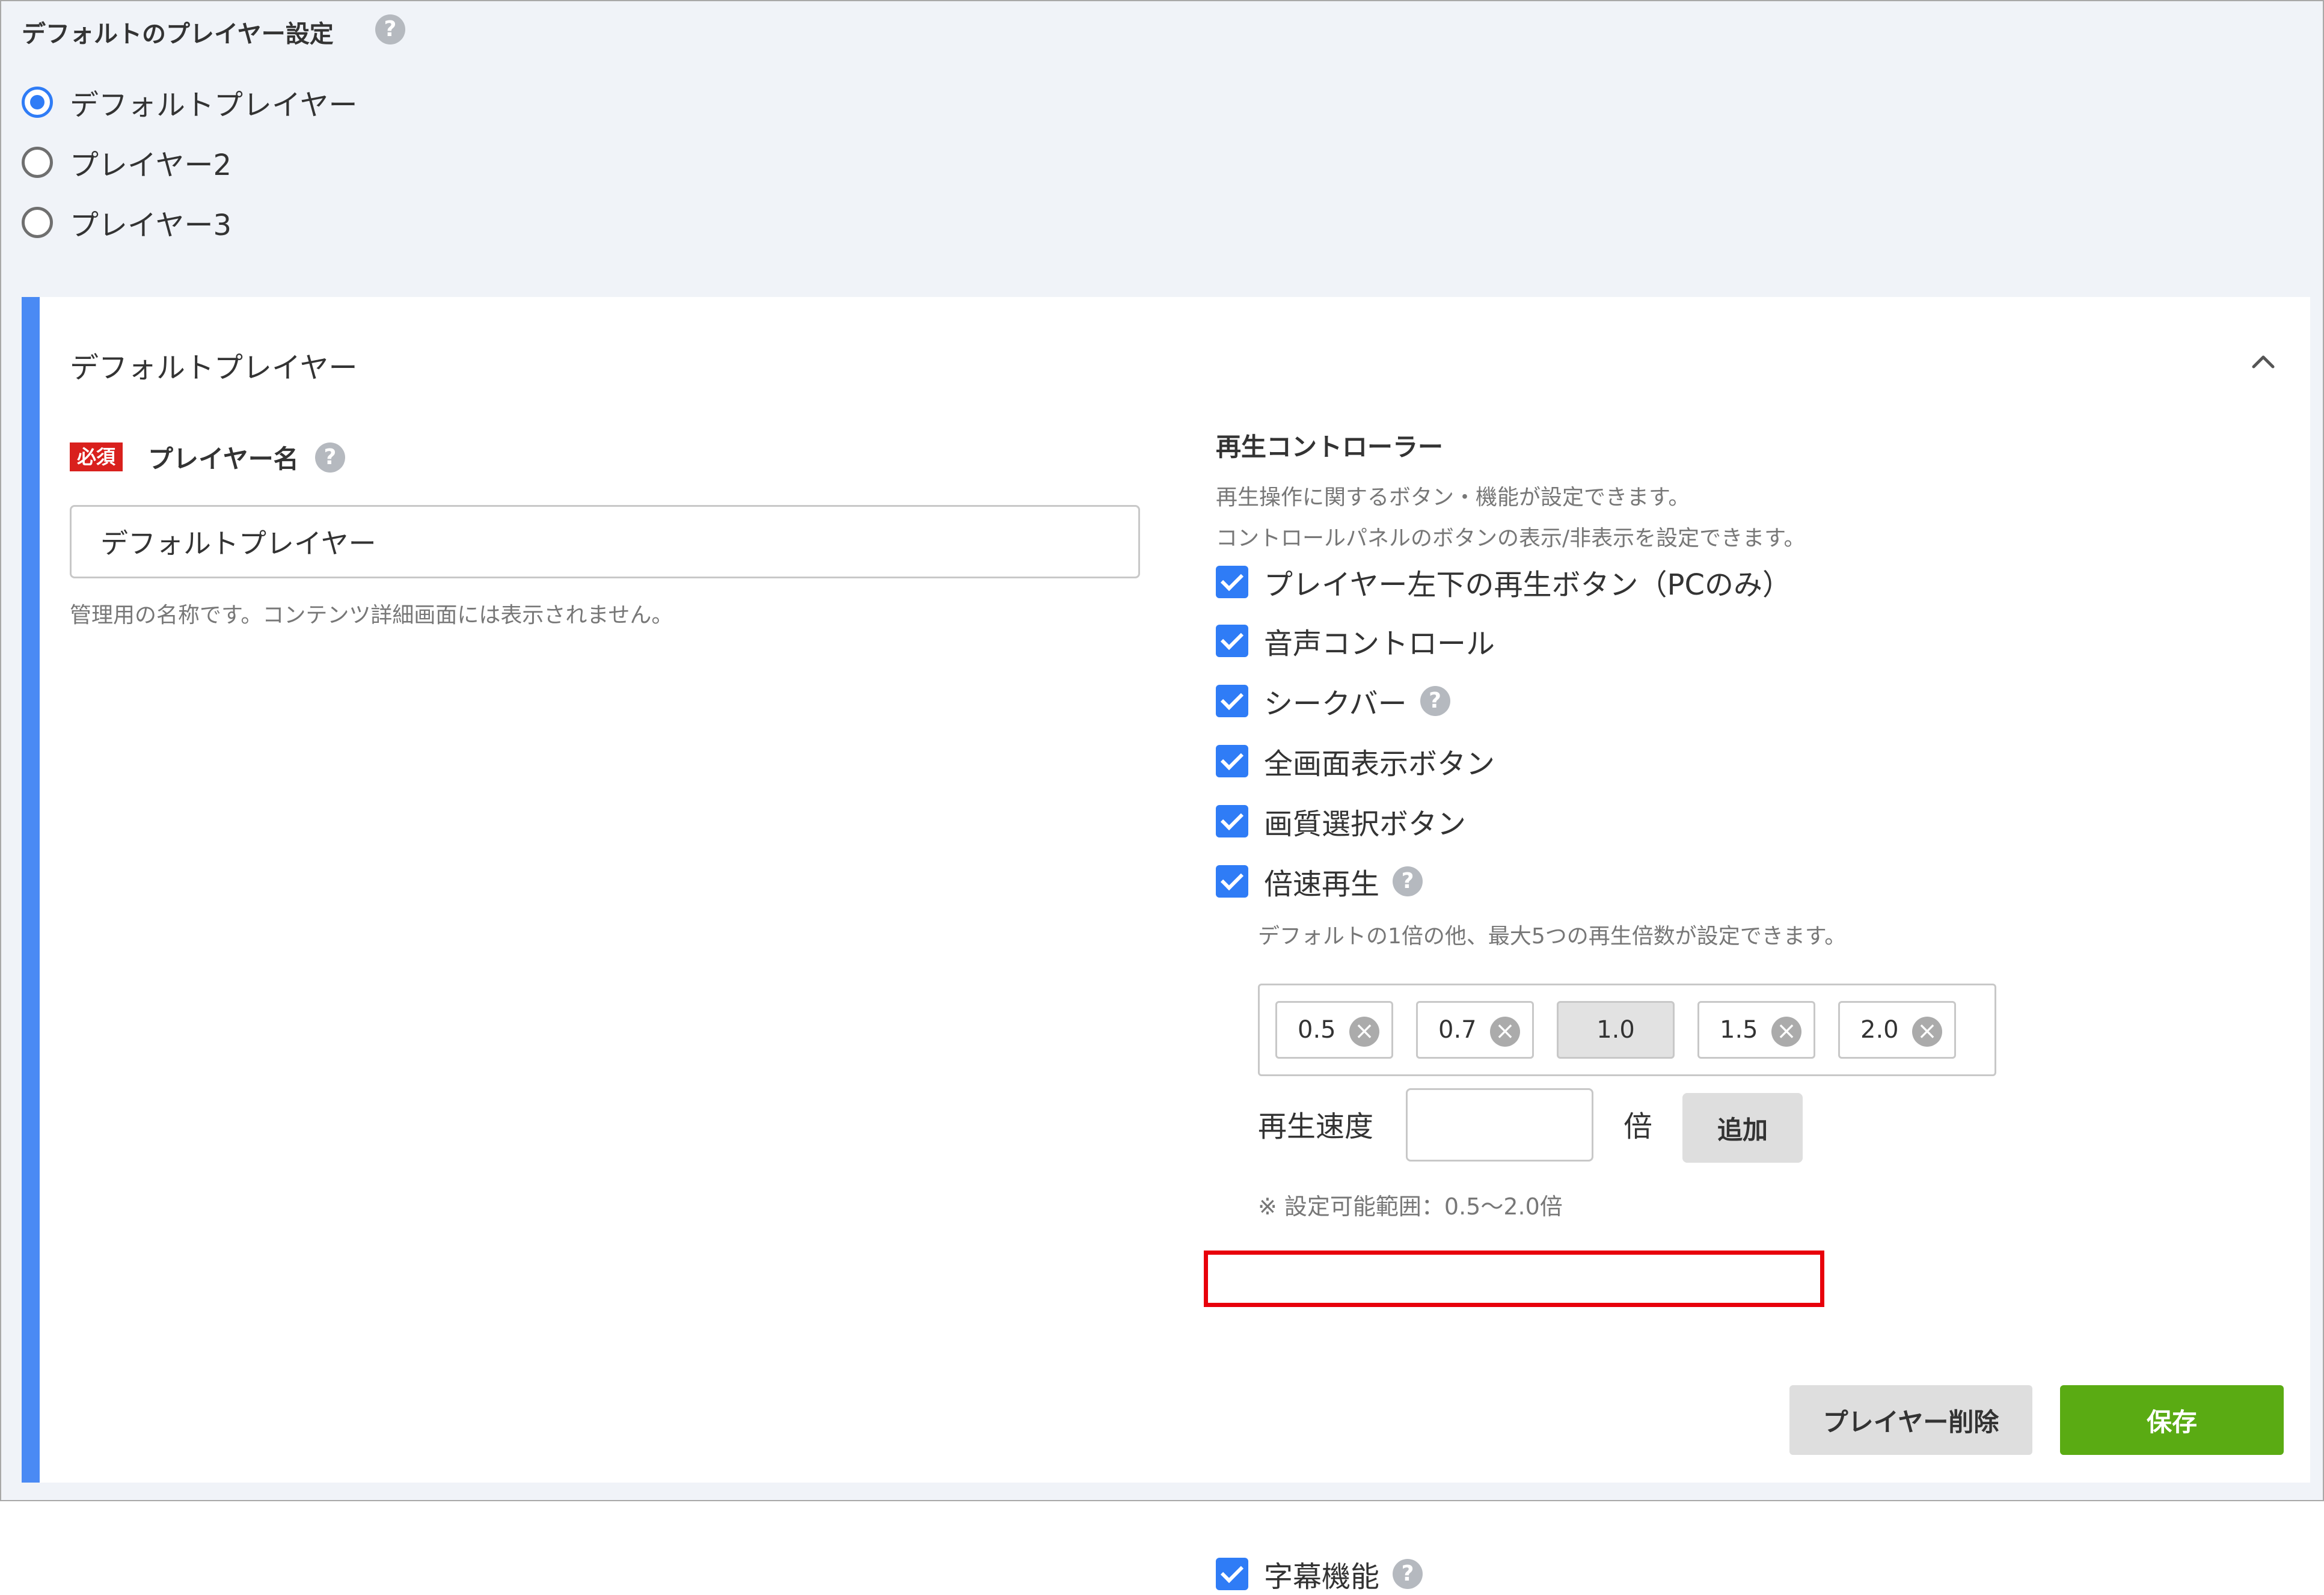 The height and width of the screenshot is (1595, 2324). Describe the element at coordinates (31, 890) in the screenshot. I see `panel-accent-bar` at that location.